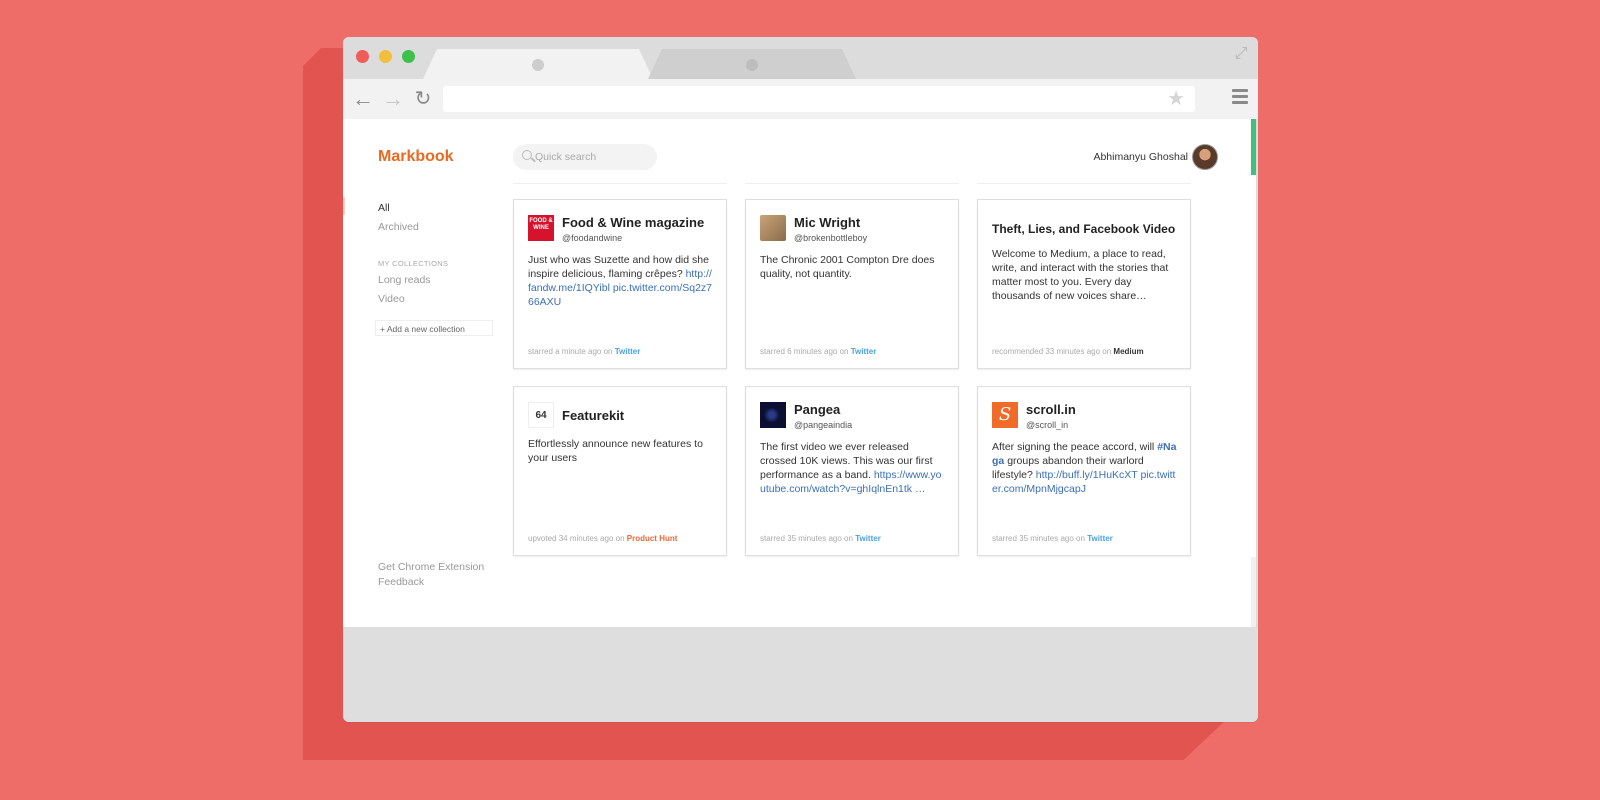 This screenshot has height=800, width=1600. I want to click on card-footer: starred 6 minutes ago on Twitter, so click(818, 351).